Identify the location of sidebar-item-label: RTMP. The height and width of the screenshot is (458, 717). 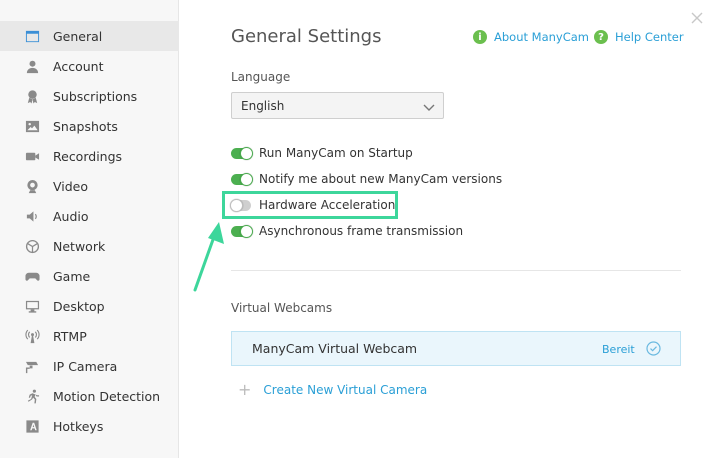
(70, 336).